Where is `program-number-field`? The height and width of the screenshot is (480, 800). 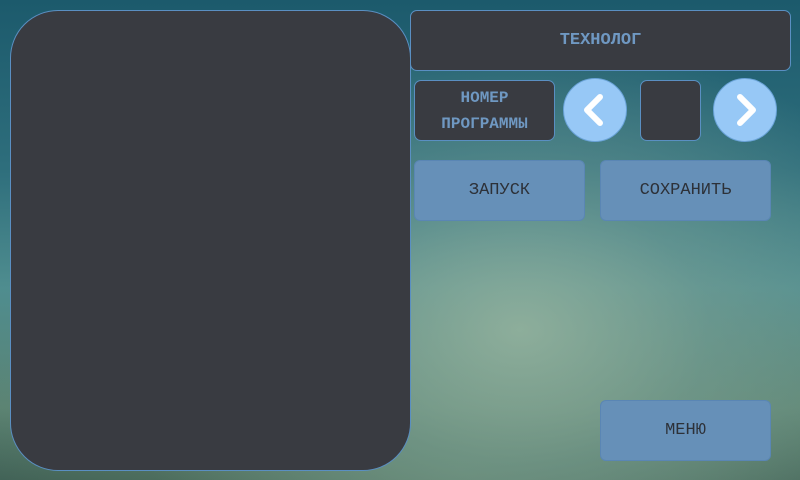
program-number-field is located at coordinates (670, 110).